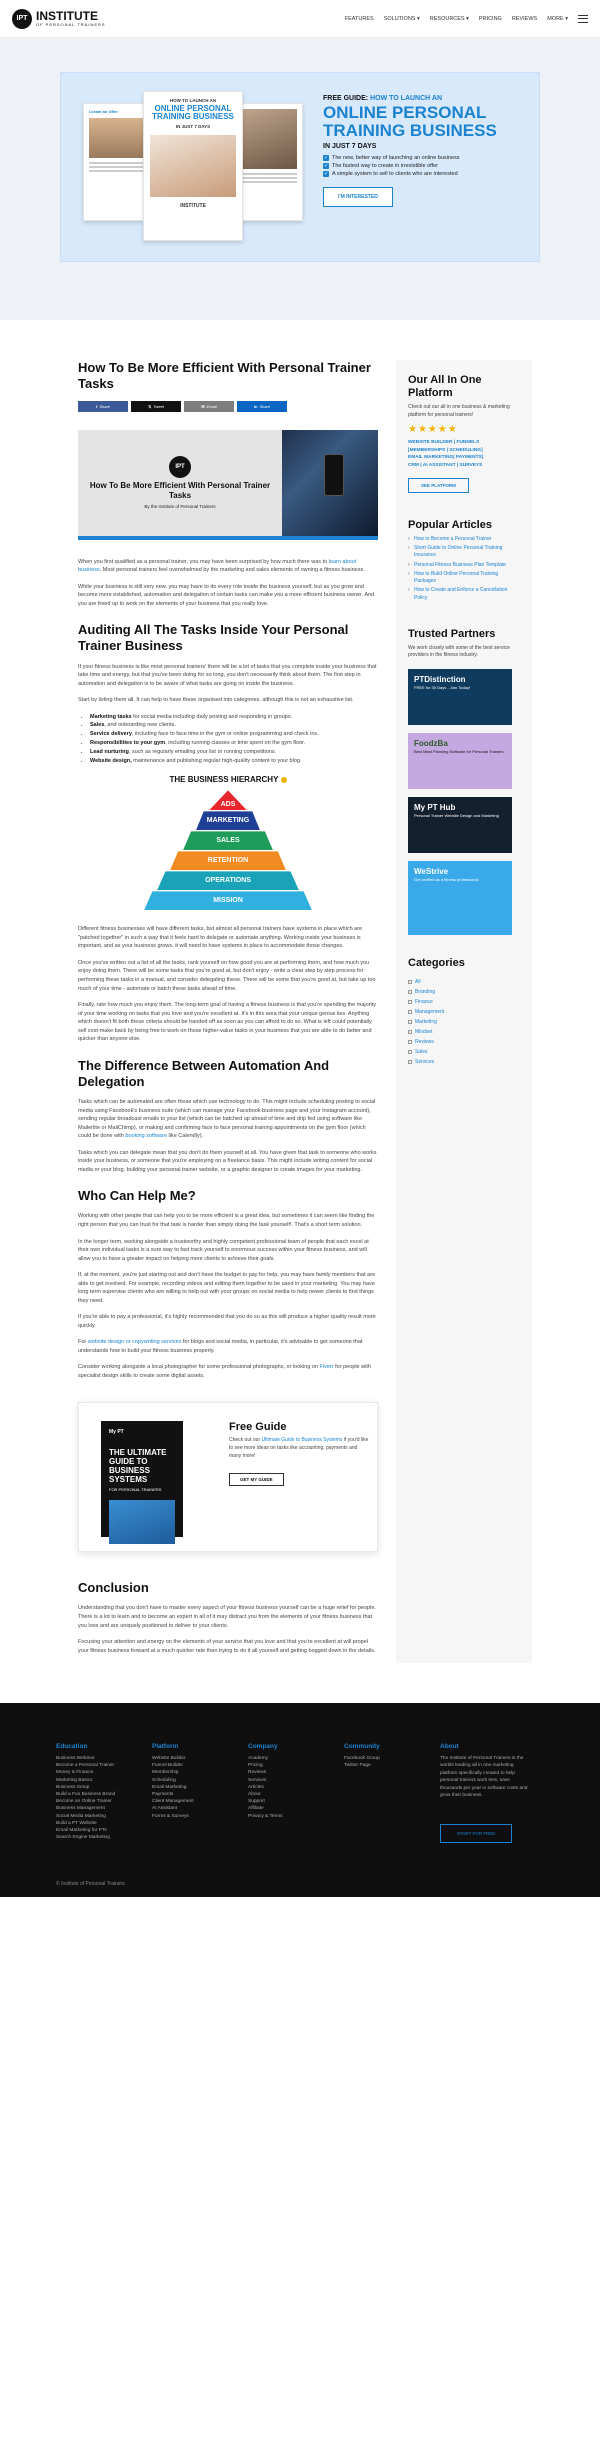  What do you see at coordinates (287, 1780) in the screenshot?
I see `footer-link: Services` at bounding box center [287, 1780].